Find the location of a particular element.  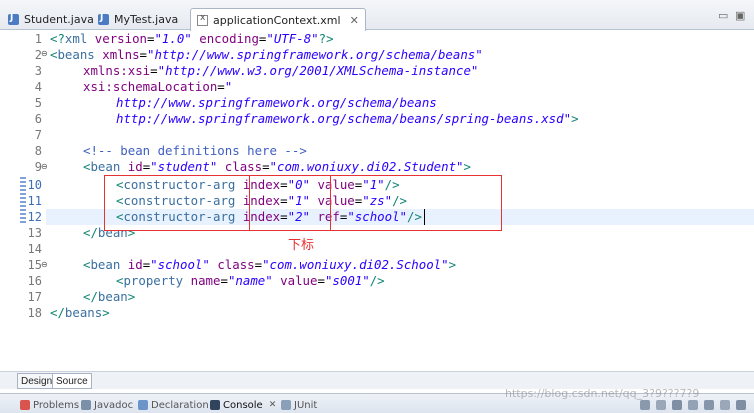

line-number: 17 is located at coordinates (34, 297).